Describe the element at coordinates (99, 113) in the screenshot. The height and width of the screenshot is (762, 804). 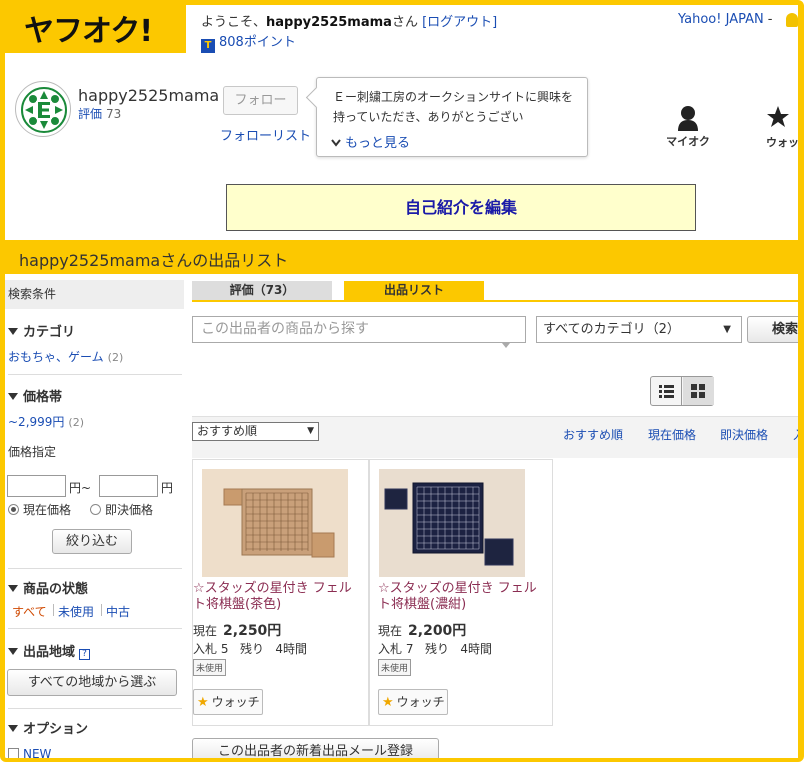
I see `profile-rating: 評価 73` at that location.